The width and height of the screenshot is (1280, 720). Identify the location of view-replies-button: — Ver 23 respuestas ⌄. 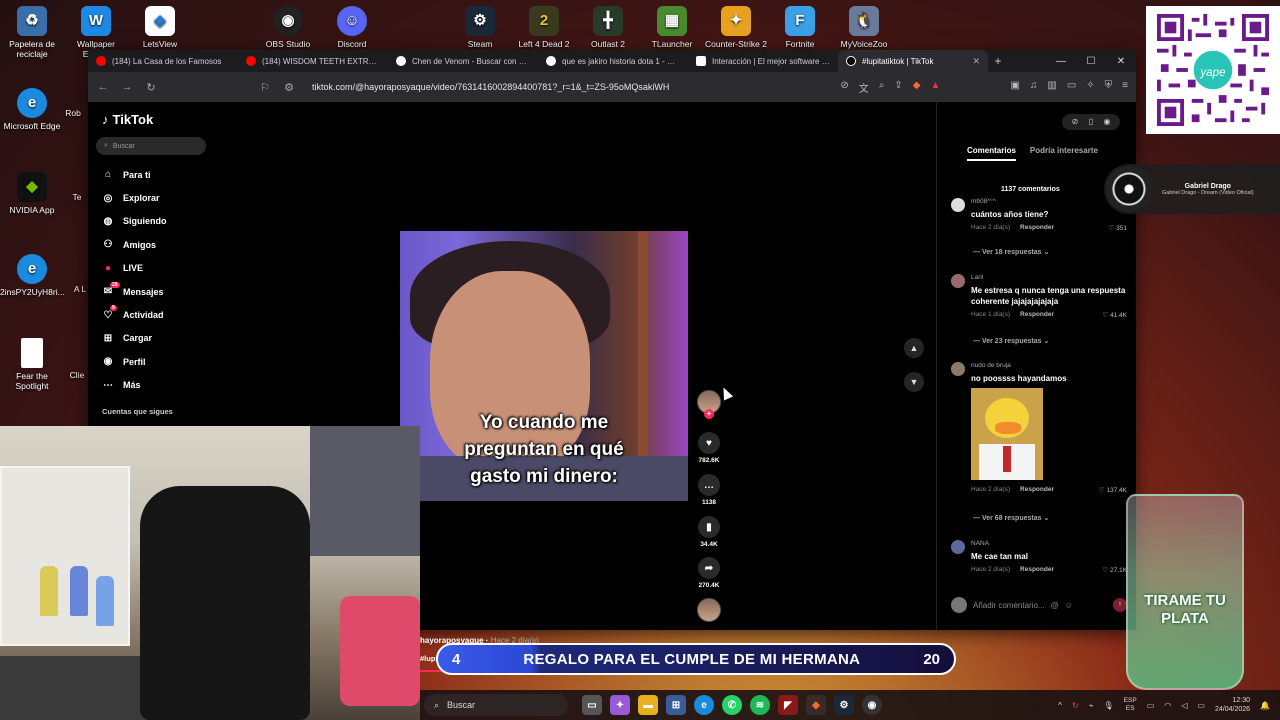
(1011, 341).